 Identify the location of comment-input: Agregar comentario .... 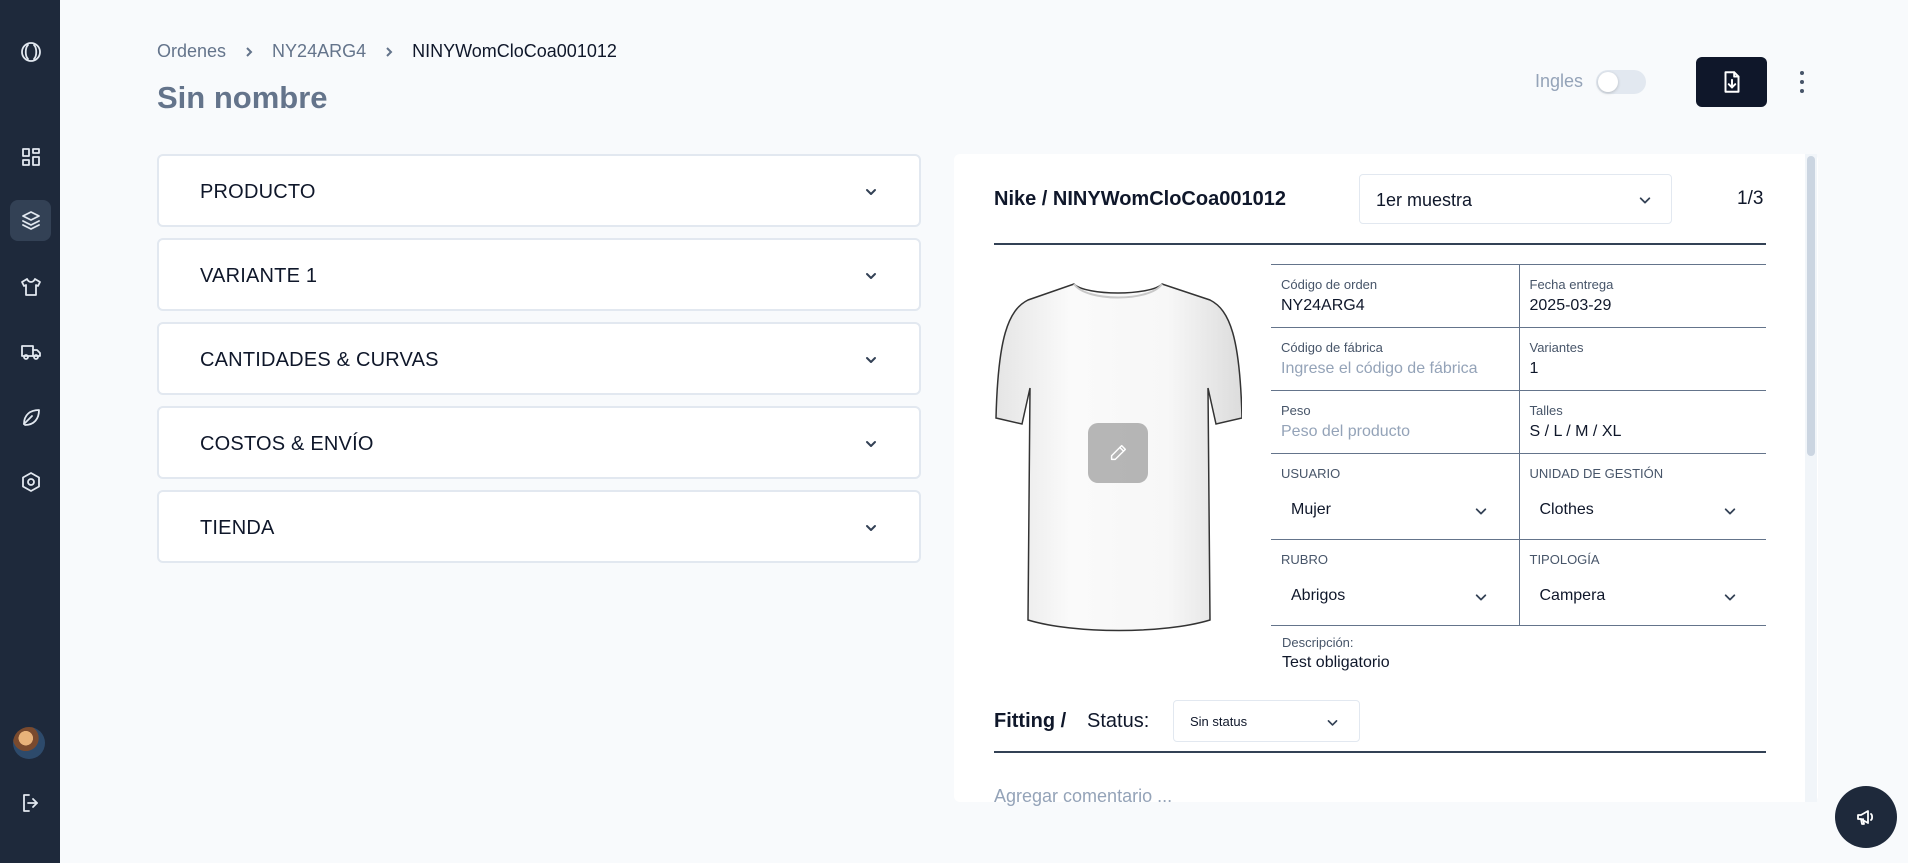
(1083, 796).